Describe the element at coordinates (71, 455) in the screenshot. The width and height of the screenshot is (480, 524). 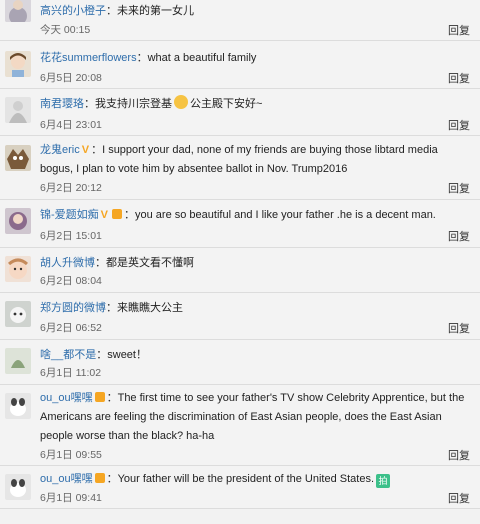
I see `comment-time: 6月1日 09:55` at that location.